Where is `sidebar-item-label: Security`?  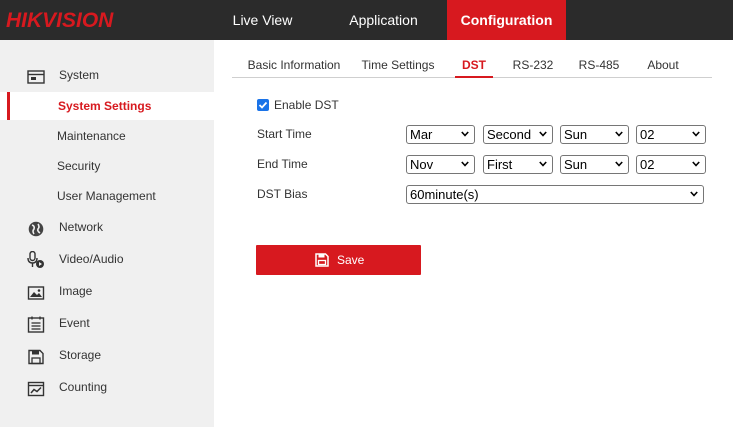
sidebar-item-label: Security is located at coordinates (79, 166).